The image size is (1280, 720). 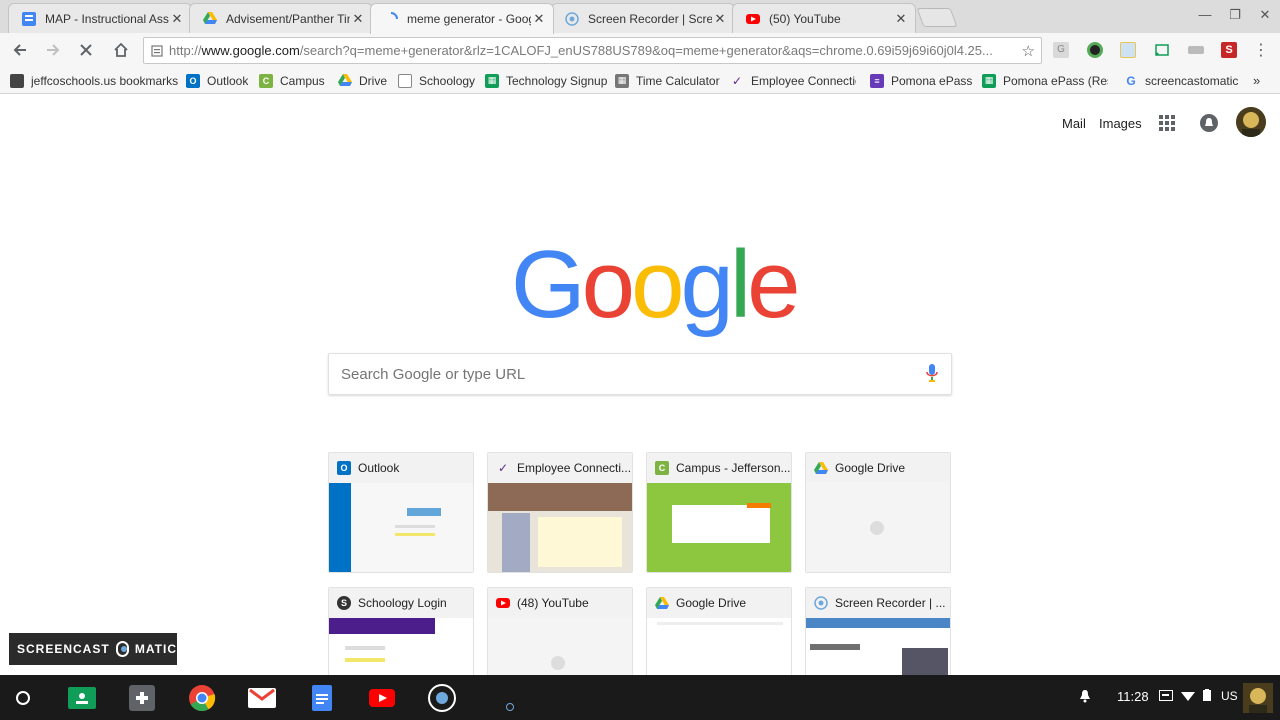 What do you see at coordinates (262, 698) in the screenshot?
I see `gmail-icon` at bounding box center [262, 698].